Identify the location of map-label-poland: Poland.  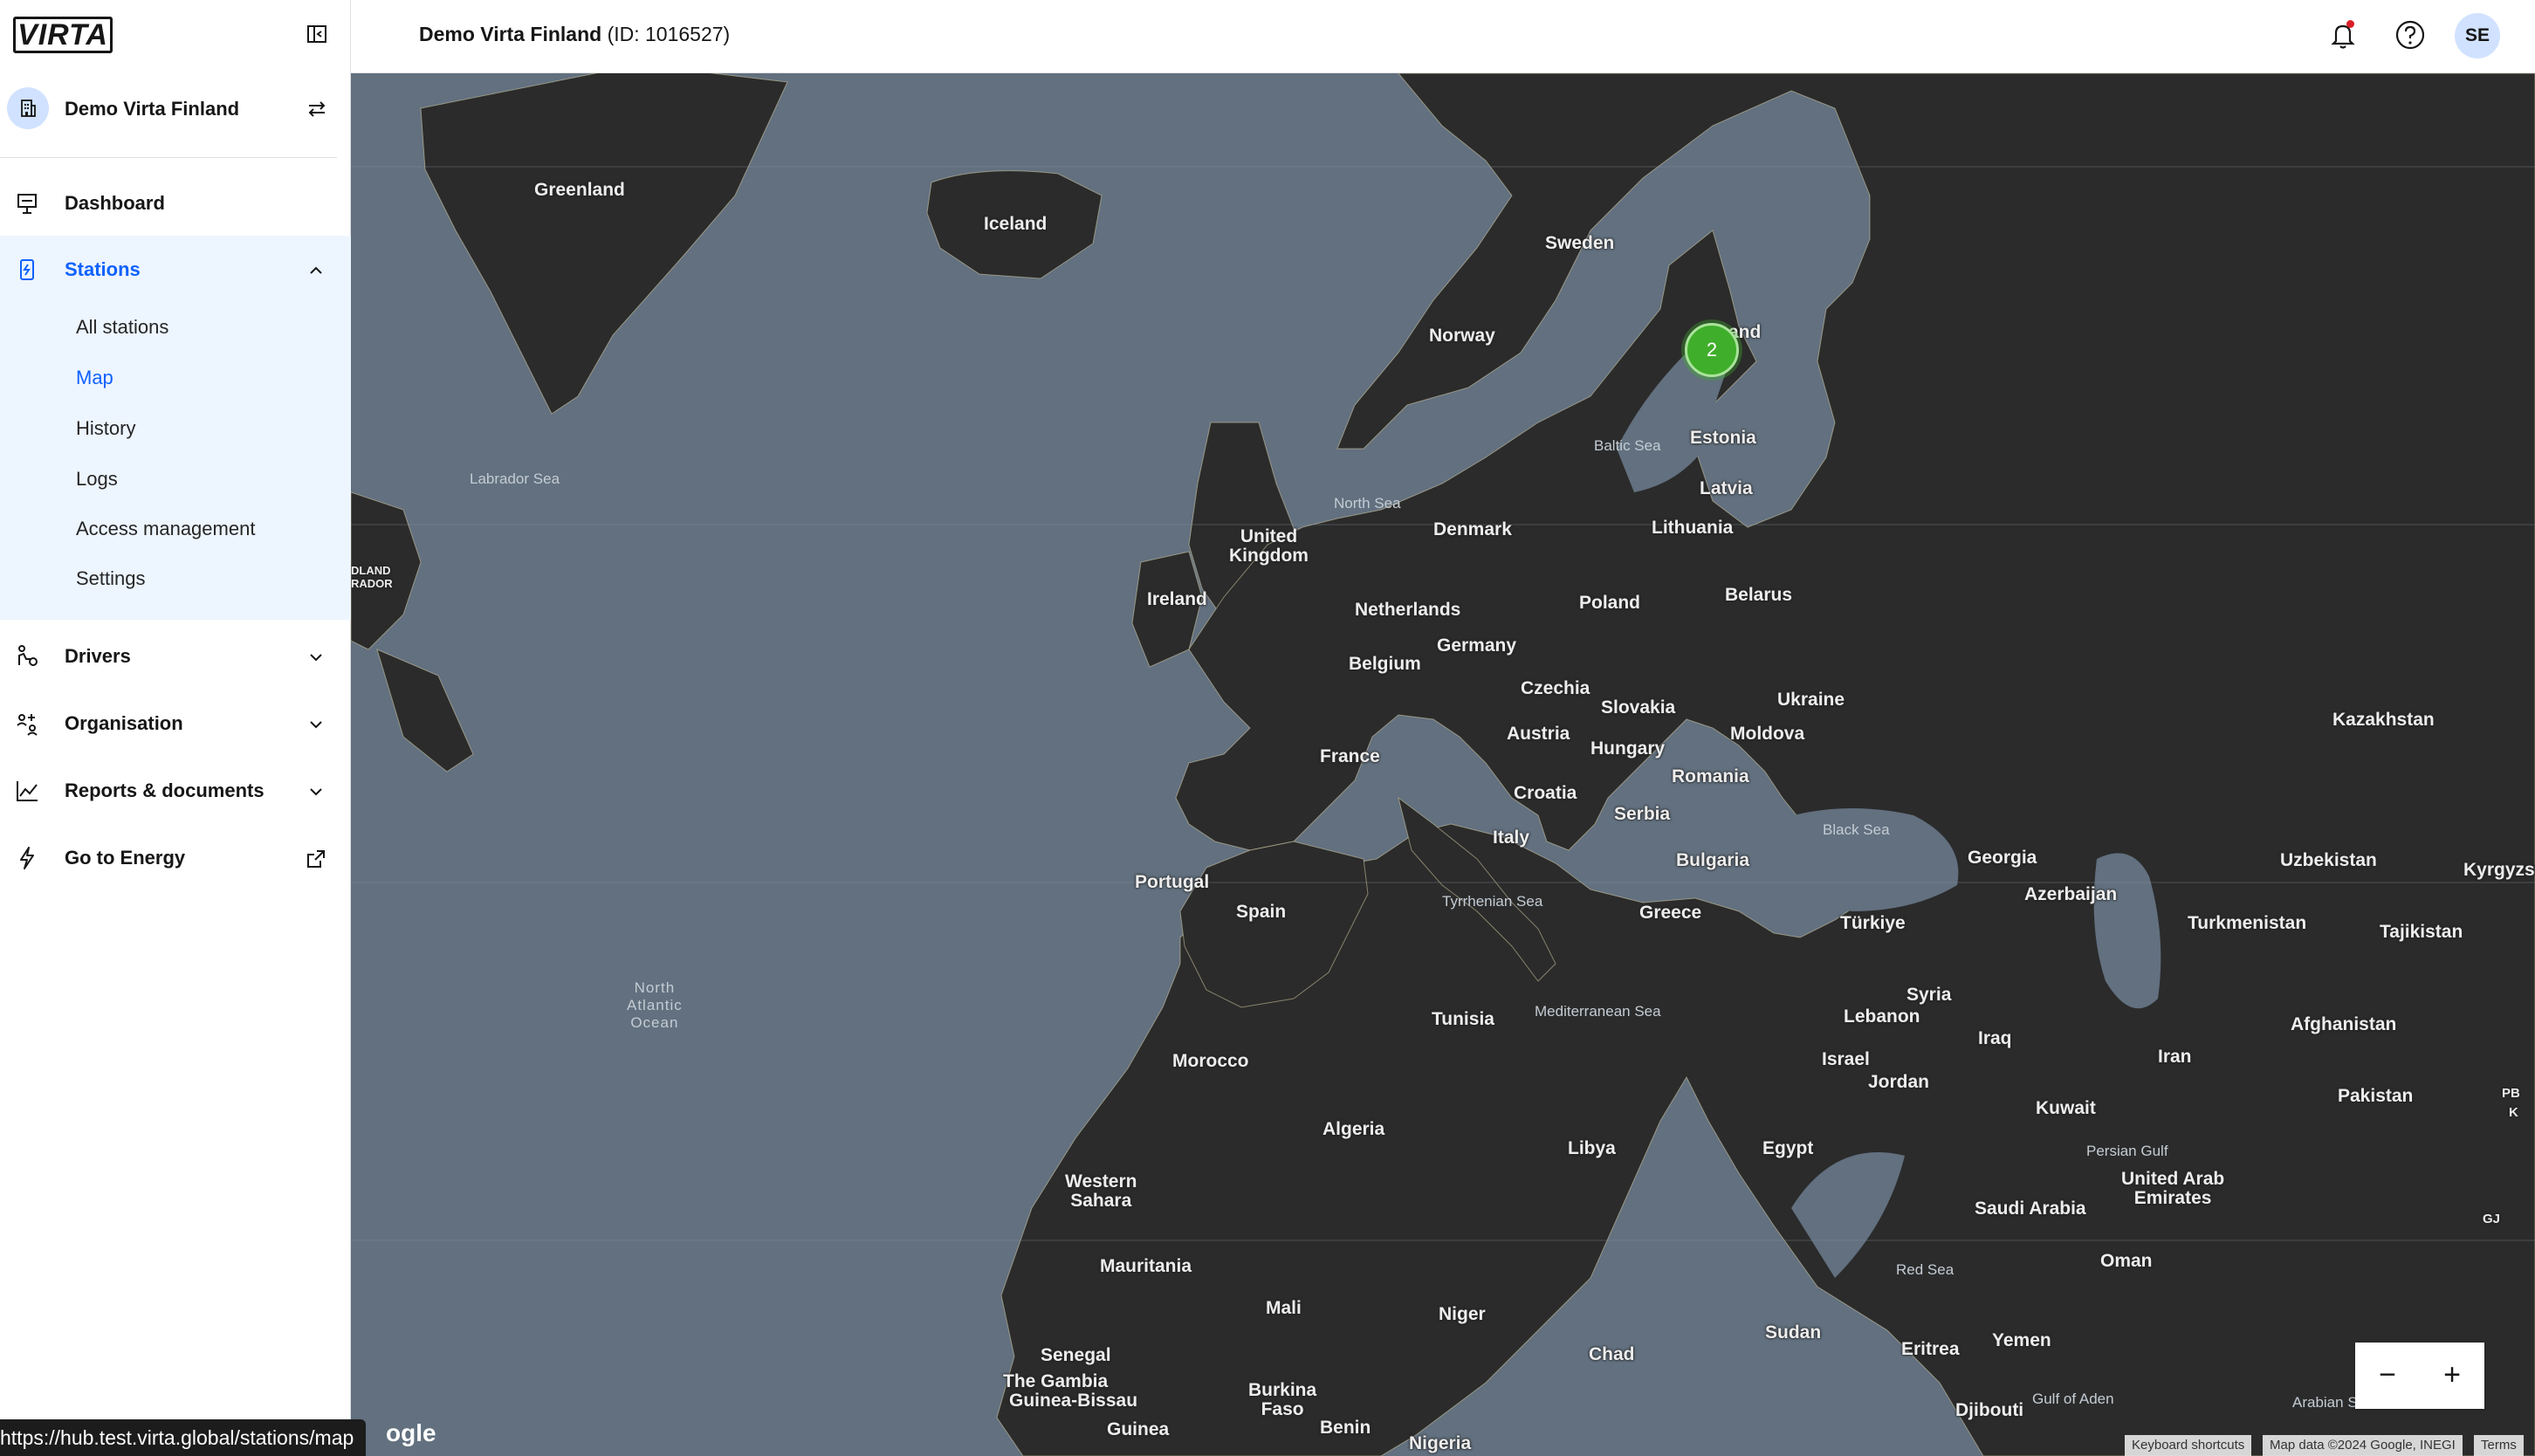
(1610, 603).